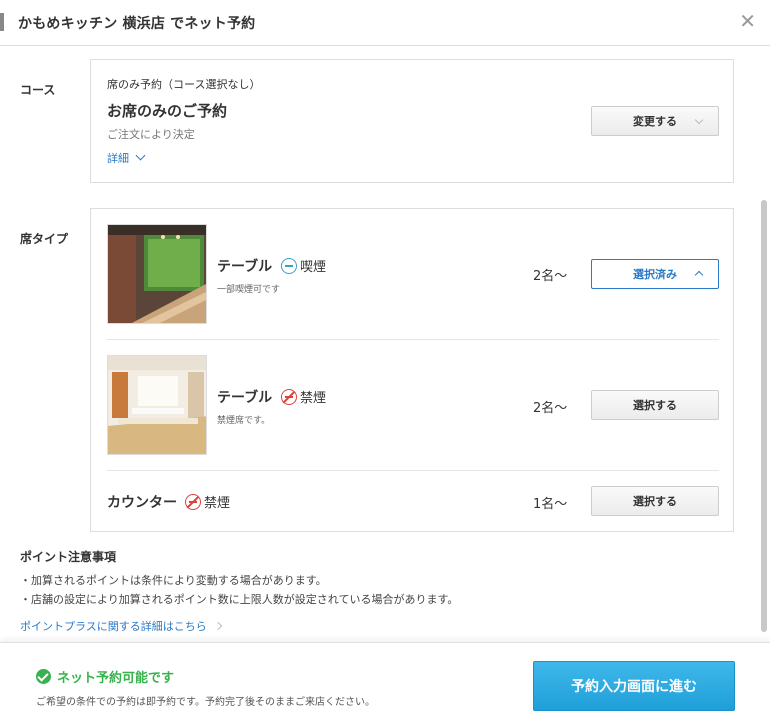 The height and width of the screenshot is (727, 770). Describe the element at coordinates (184, 84) in the screenshot. I see `course-subtitle: 席のみ予約（コース選択なし）` at that location.